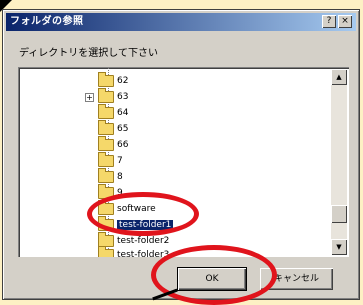 This screenshot has width=363, height=305. I want to click on highlight-ring-ok-button, so click(214, 275).